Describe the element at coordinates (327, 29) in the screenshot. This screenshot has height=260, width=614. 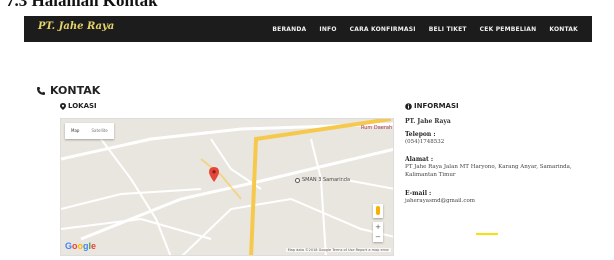
I see `nav-info: INFO` at that location.